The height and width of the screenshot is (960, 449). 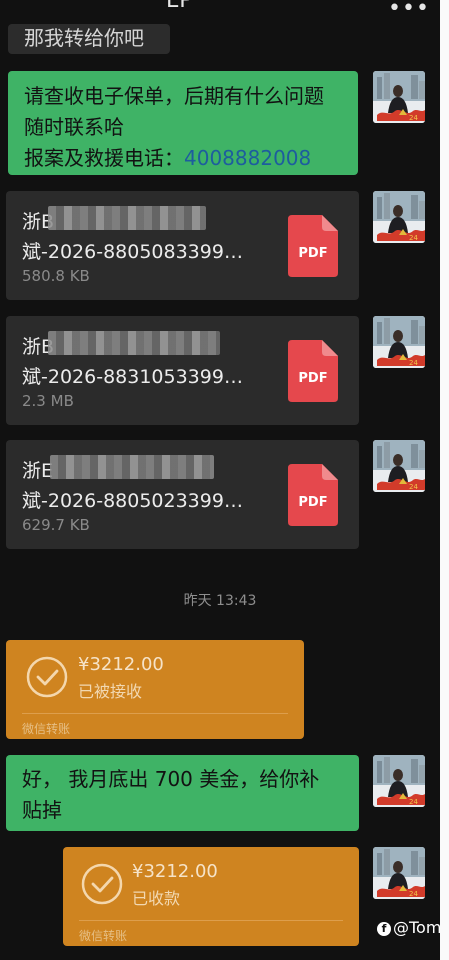 What do you see at coordinates (384, 929) in the screenshot?
I see `facebook-logo-icon: f` at bounding box center [384, 929].